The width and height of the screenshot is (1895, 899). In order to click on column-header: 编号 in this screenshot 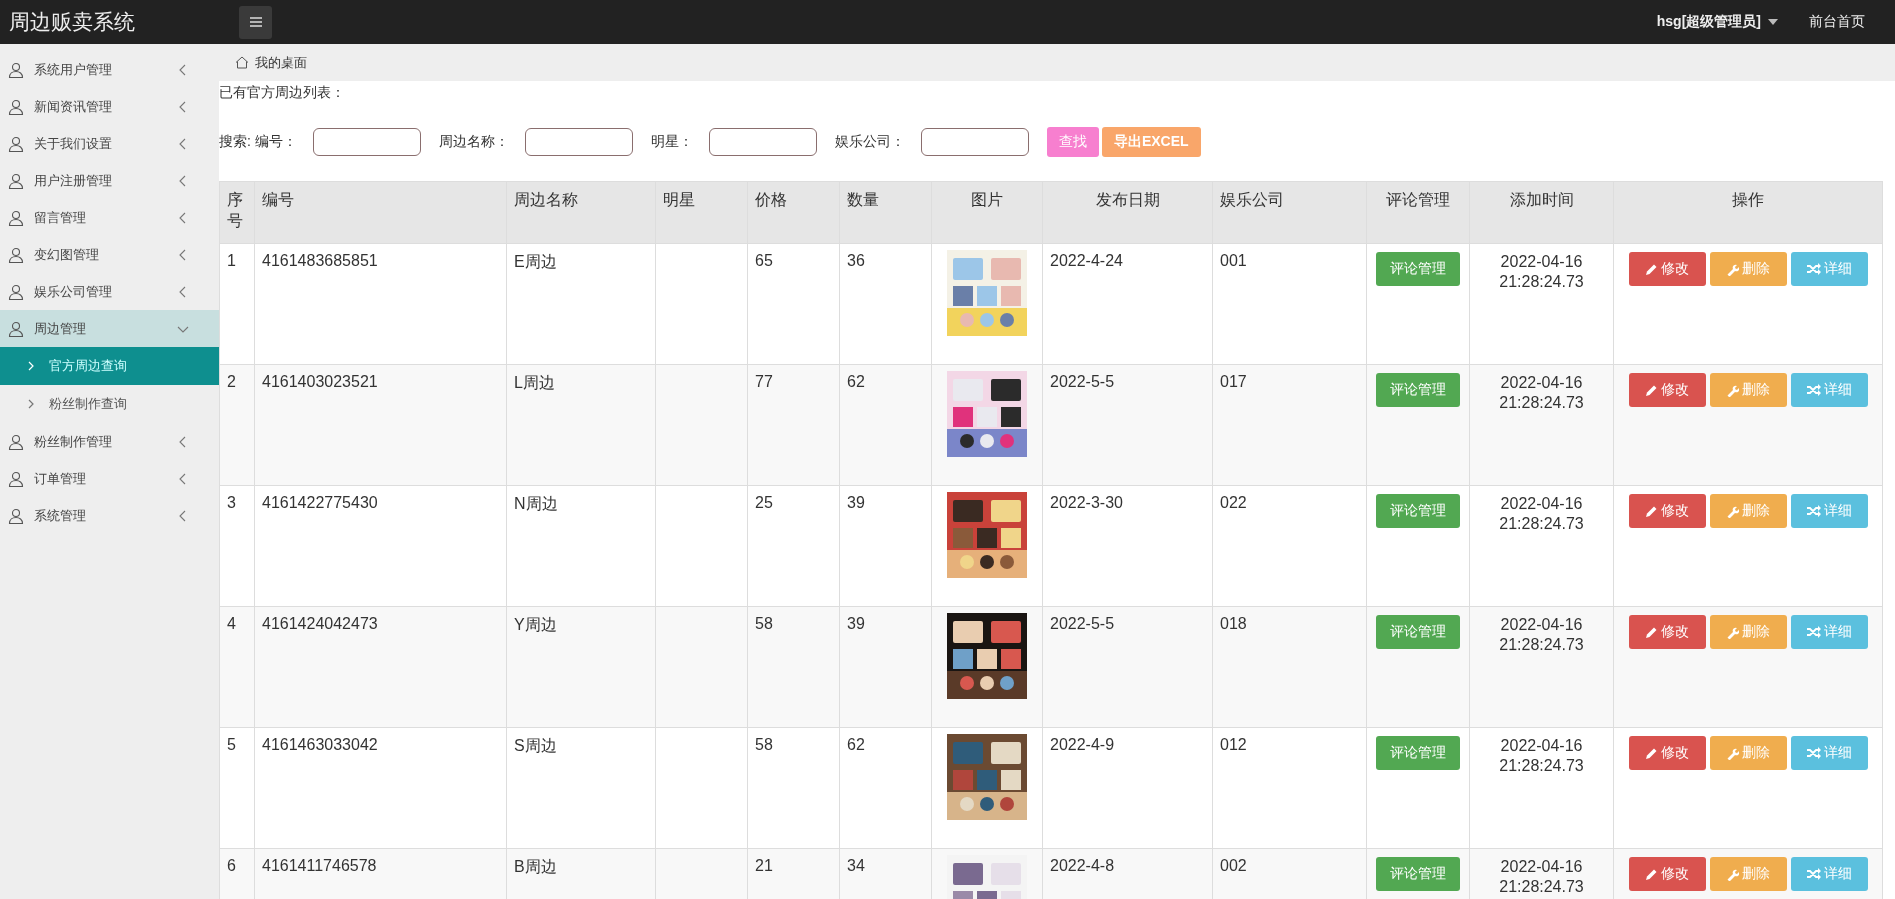, I will do `click(380, 212)`.